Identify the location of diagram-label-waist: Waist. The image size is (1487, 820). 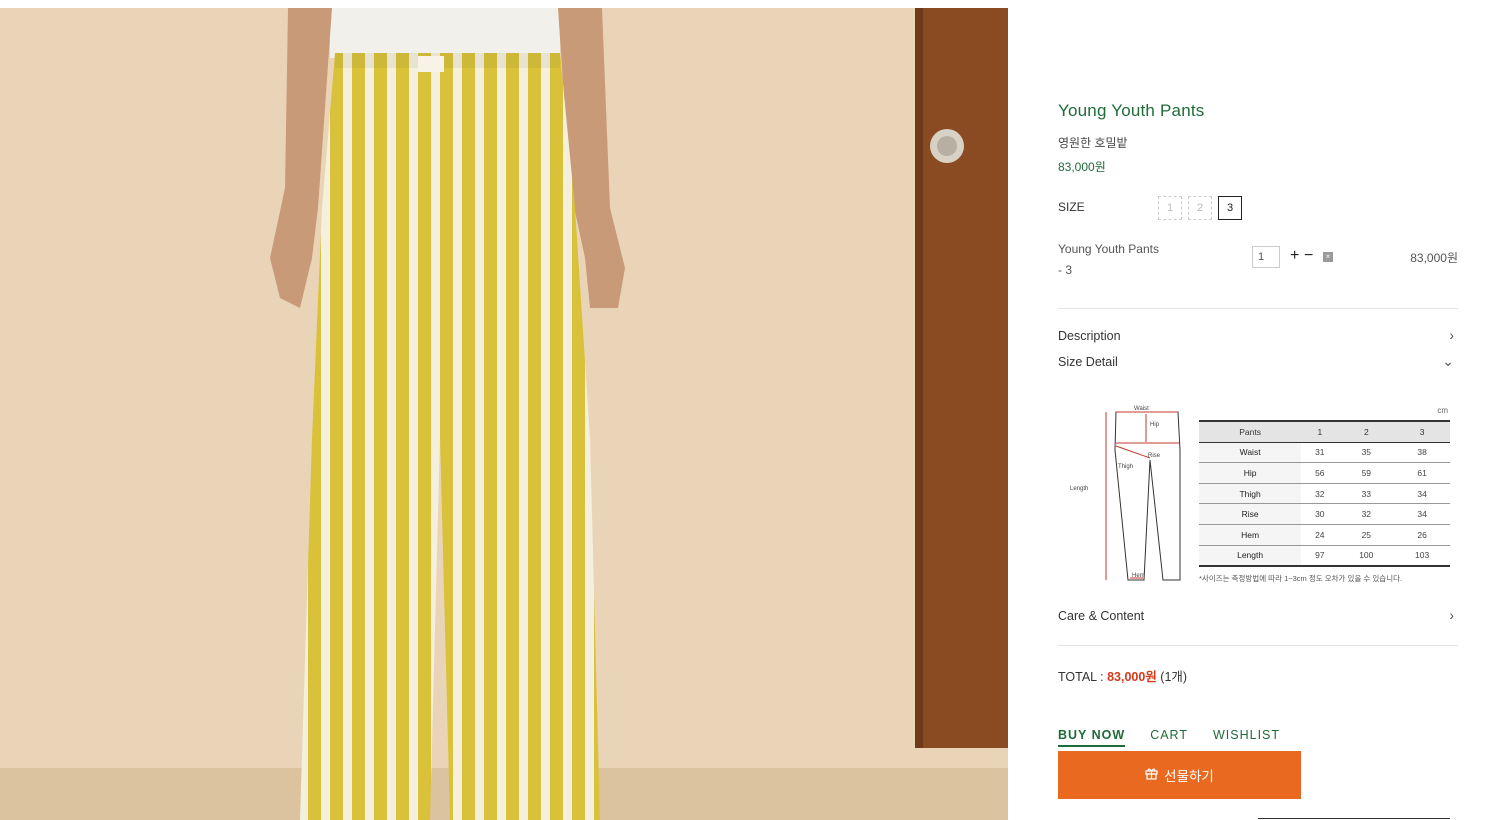
(1141, 409).